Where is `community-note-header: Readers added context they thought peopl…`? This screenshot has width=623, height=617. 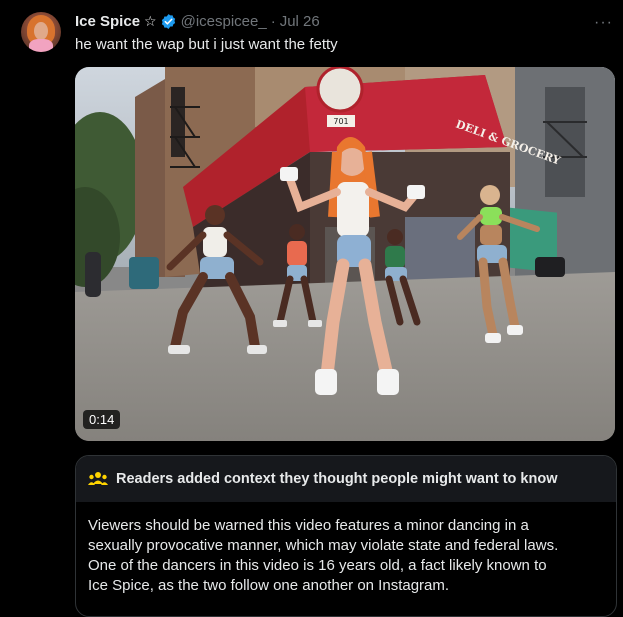
community-note-header: Readers added context they thought peopl… is located at coordinates (346, 479).